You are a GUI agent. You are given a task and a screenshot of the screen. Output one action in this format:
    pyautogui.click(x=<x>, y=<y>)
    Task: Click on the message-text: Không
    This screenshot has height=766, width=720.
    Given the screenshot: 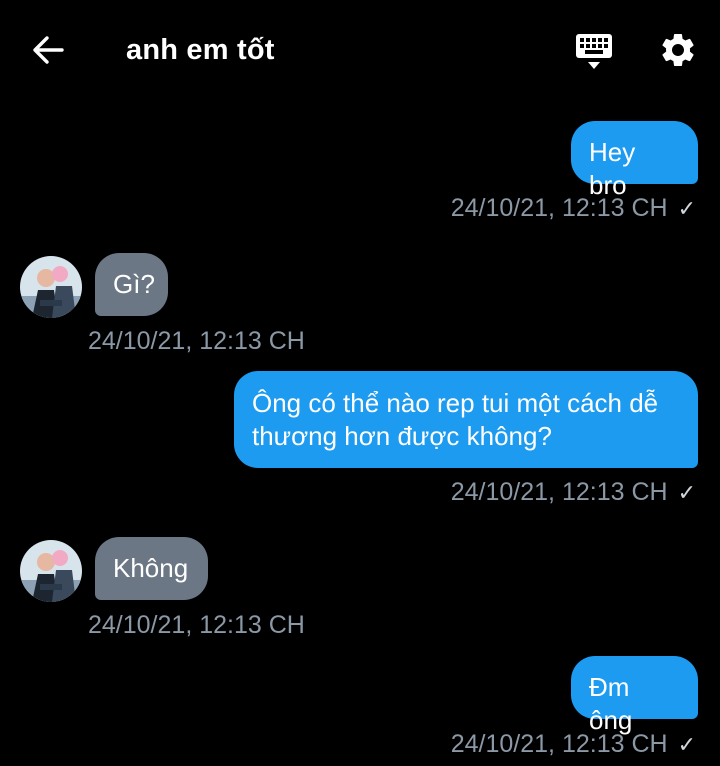 What is the action you would take?
    pyautogui.click(x=151, y=568)
    